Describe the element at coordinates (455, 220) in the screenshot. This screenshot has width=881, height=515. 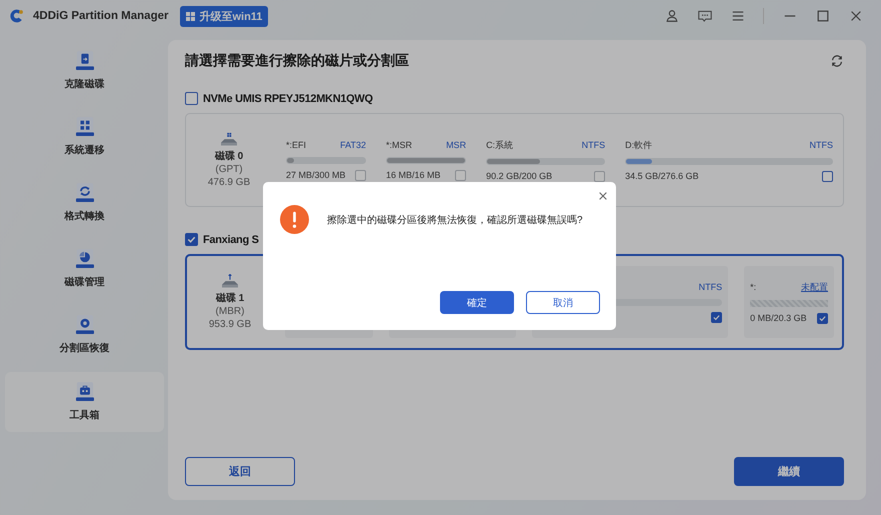
I see `dialog-message: 擦除選中的磁碟分區後將無法恢復，確認所選磁碟無誤嗎?` at that location.